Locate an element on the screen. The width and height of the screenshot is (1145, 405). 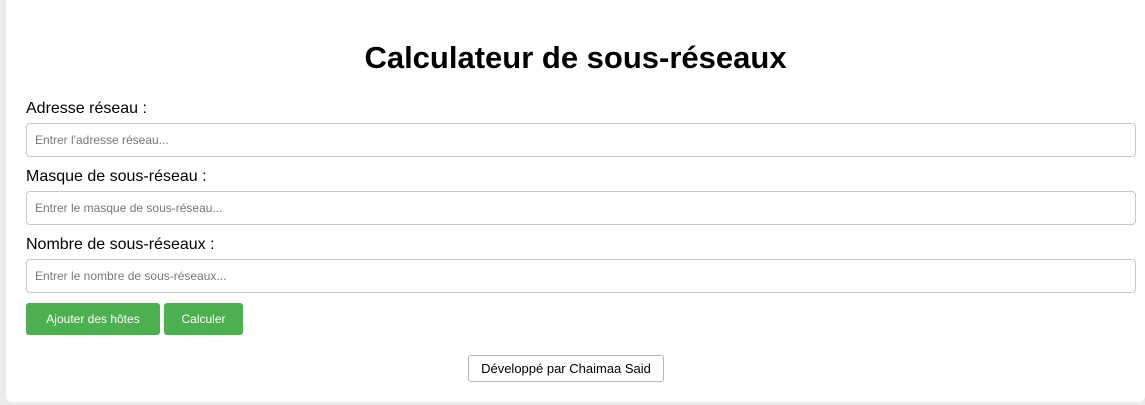
subnet-count-input is located at coordinates (581, 276).